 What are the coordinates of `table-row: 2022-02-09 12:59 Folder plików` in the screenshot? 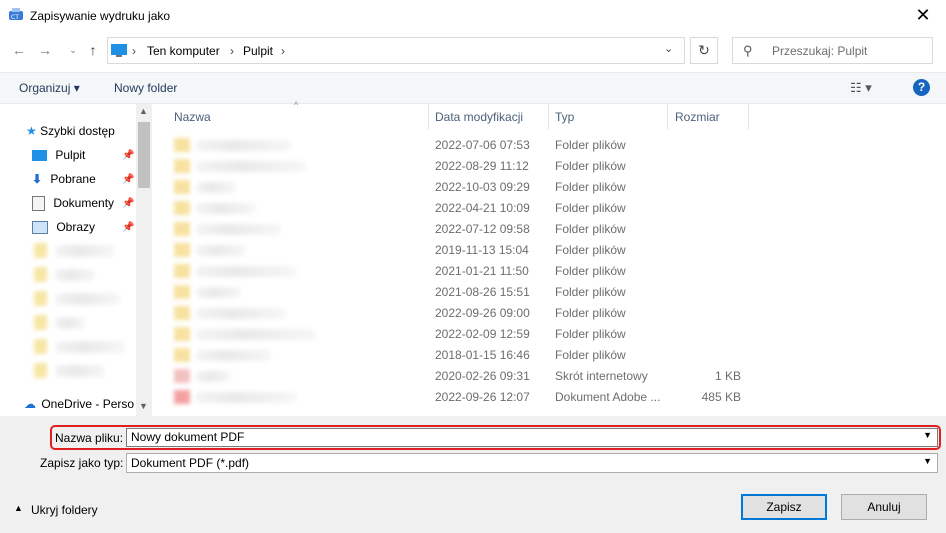 It's located at (545, 334).